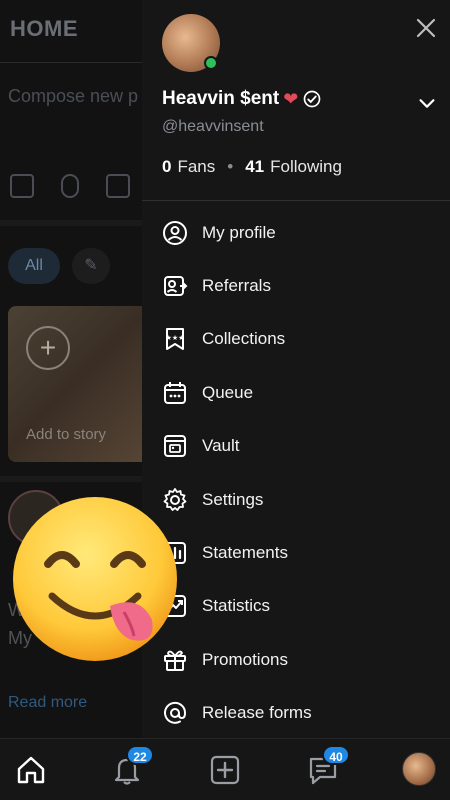 The width and height of the screenshot is (450, 800). Describe the element at coordinates (328, 766) in the screenshot. I see `messages-button: 40` at that location.